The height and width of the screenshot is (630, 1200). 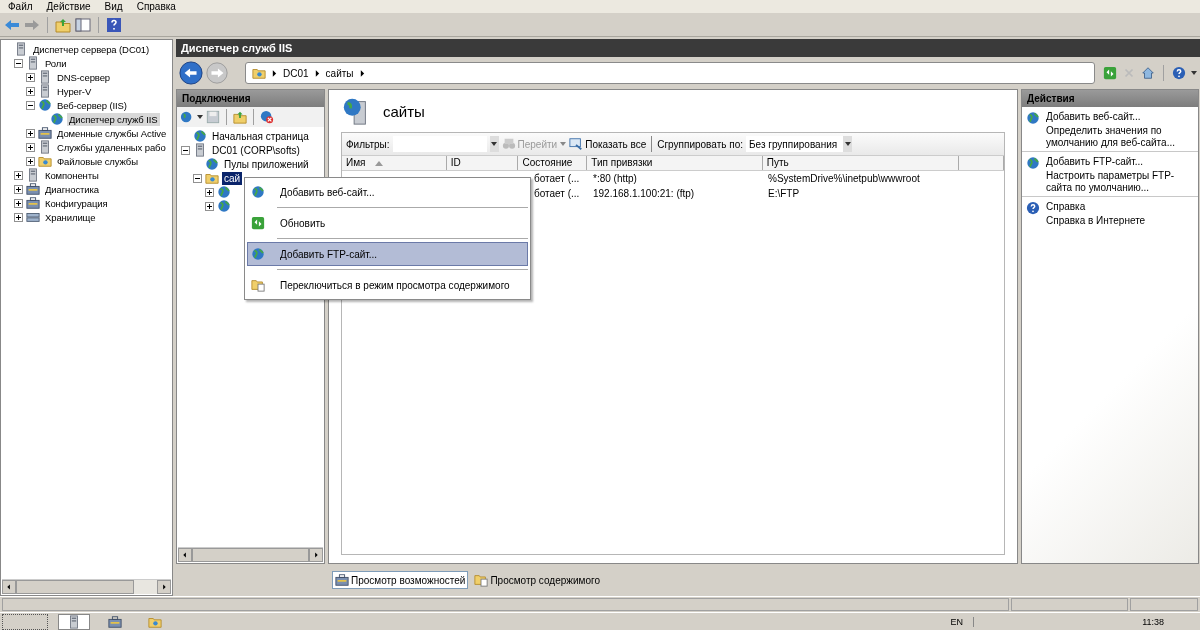 I want to click on column-header: Тип привязки, so click(x=675, y=163).